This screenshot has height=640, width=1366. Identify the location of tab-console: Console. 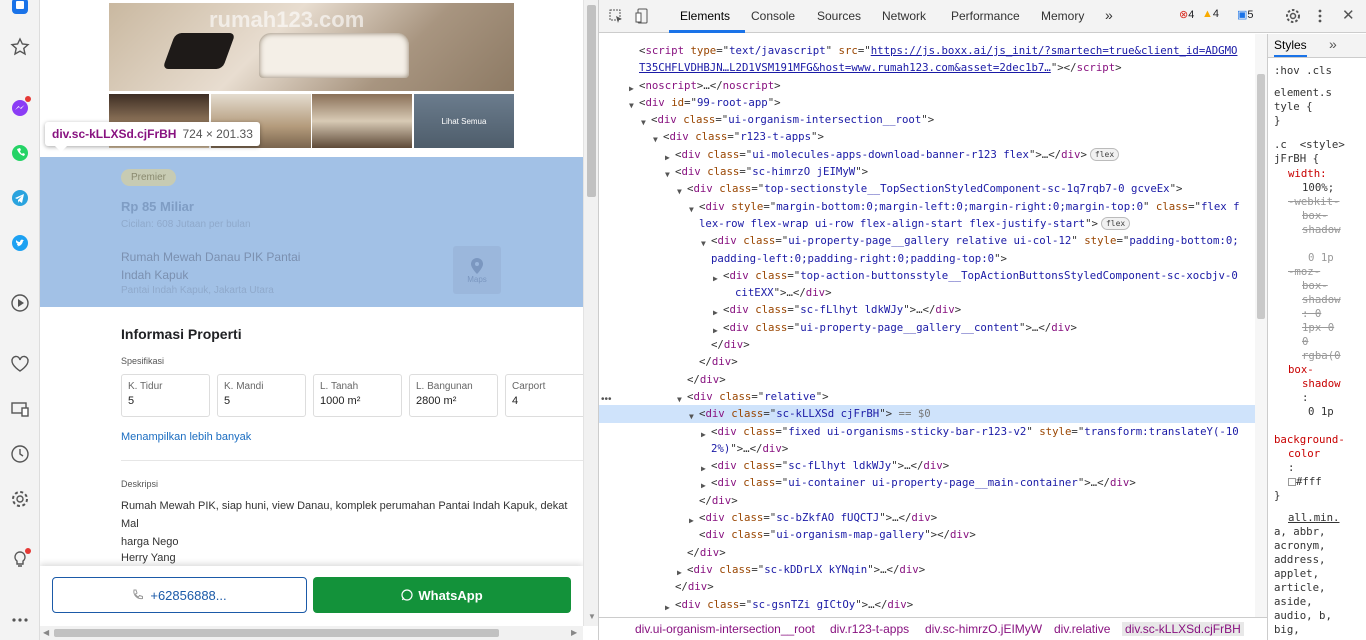
(773, 16).